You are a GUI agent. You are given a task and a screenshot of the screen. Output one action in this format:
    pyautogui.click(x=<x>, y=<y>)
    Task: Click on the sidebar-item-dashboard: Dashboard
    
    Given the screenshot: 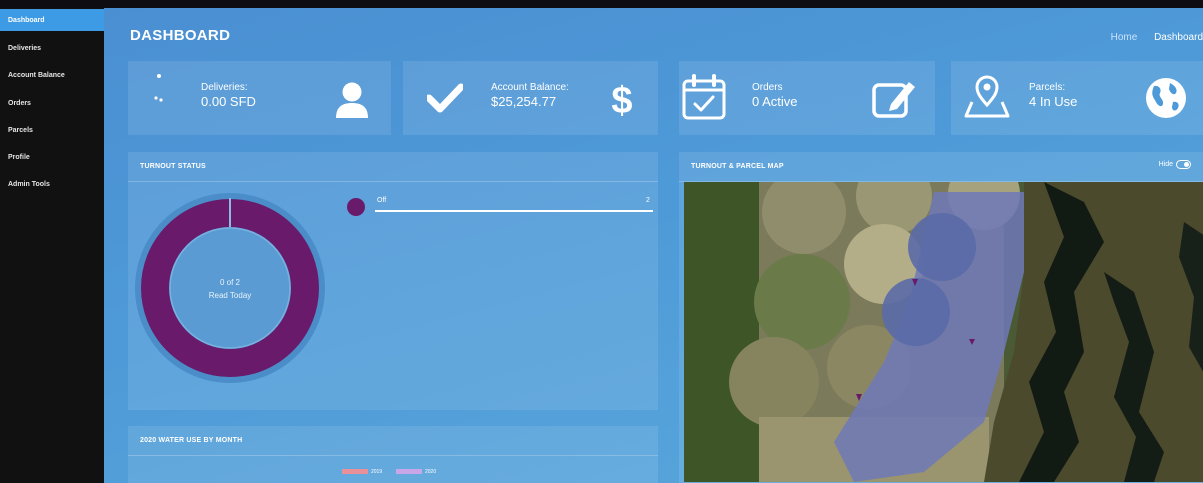 What is the action you would take?
    pyautogui.click(x=52, y=20)
    